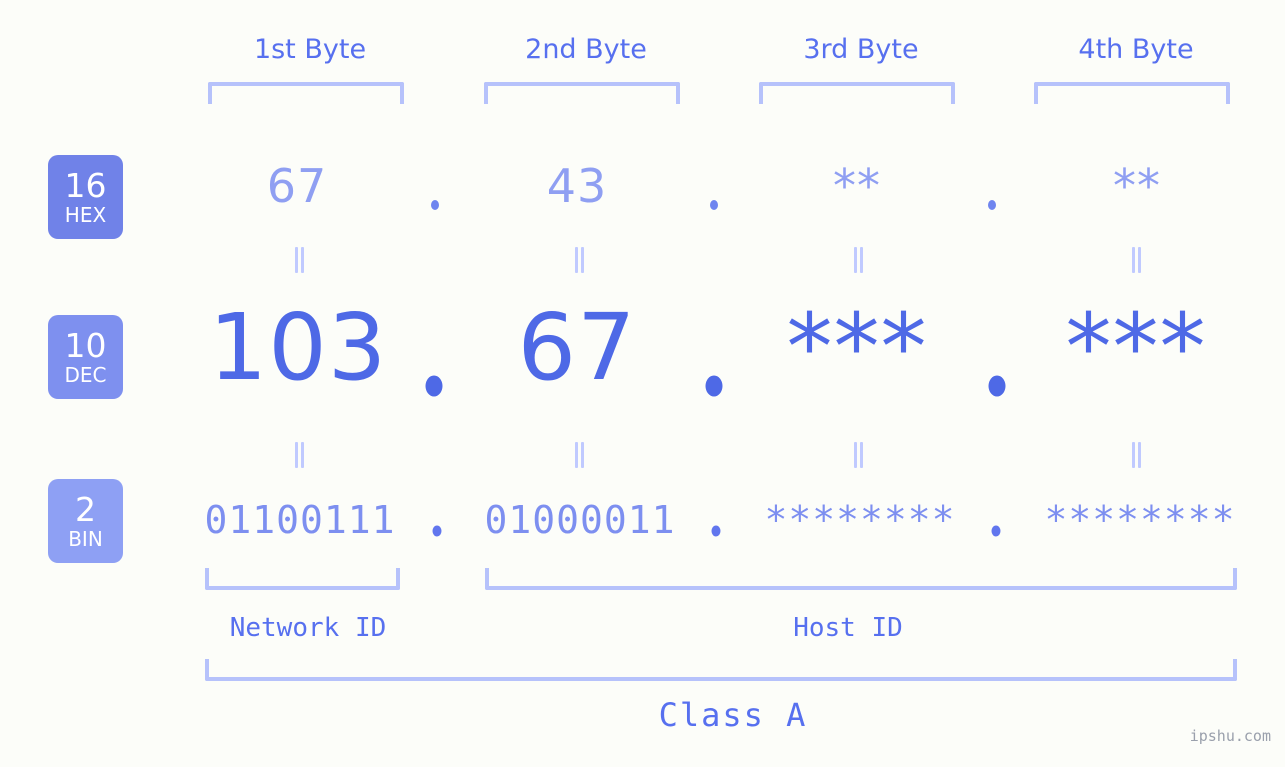 The image size is (1285, 767). I want to click on base-badge-hex-number: 16, so click(85, 185).